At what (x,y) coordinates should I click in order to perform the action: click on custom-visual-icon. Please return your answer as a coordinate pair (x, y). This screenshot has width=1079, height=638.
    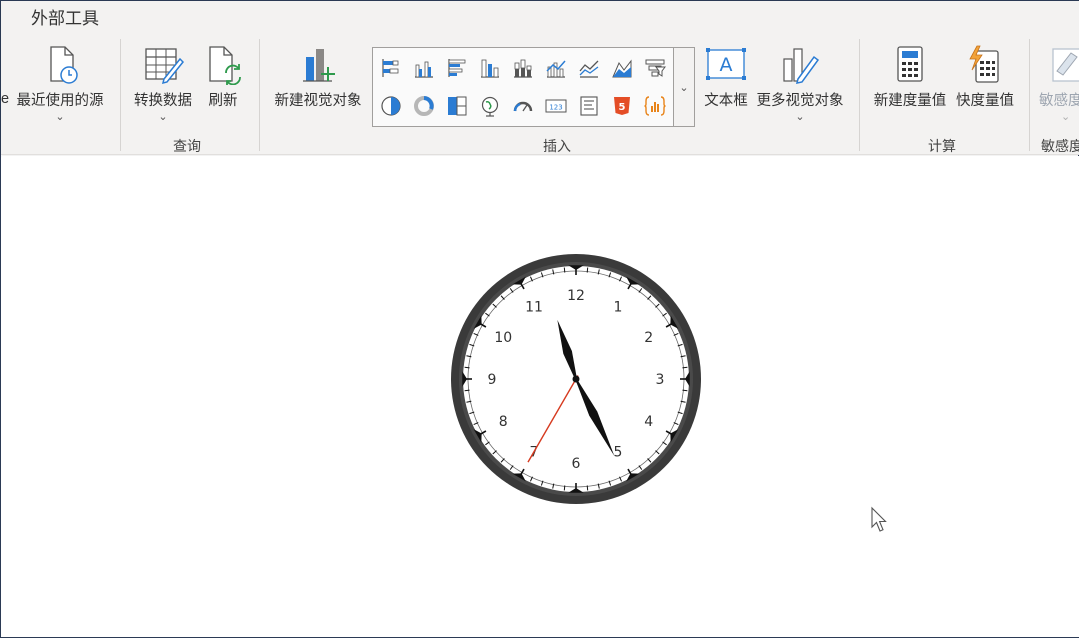
    Looking at the image, I should click on (655, 106).